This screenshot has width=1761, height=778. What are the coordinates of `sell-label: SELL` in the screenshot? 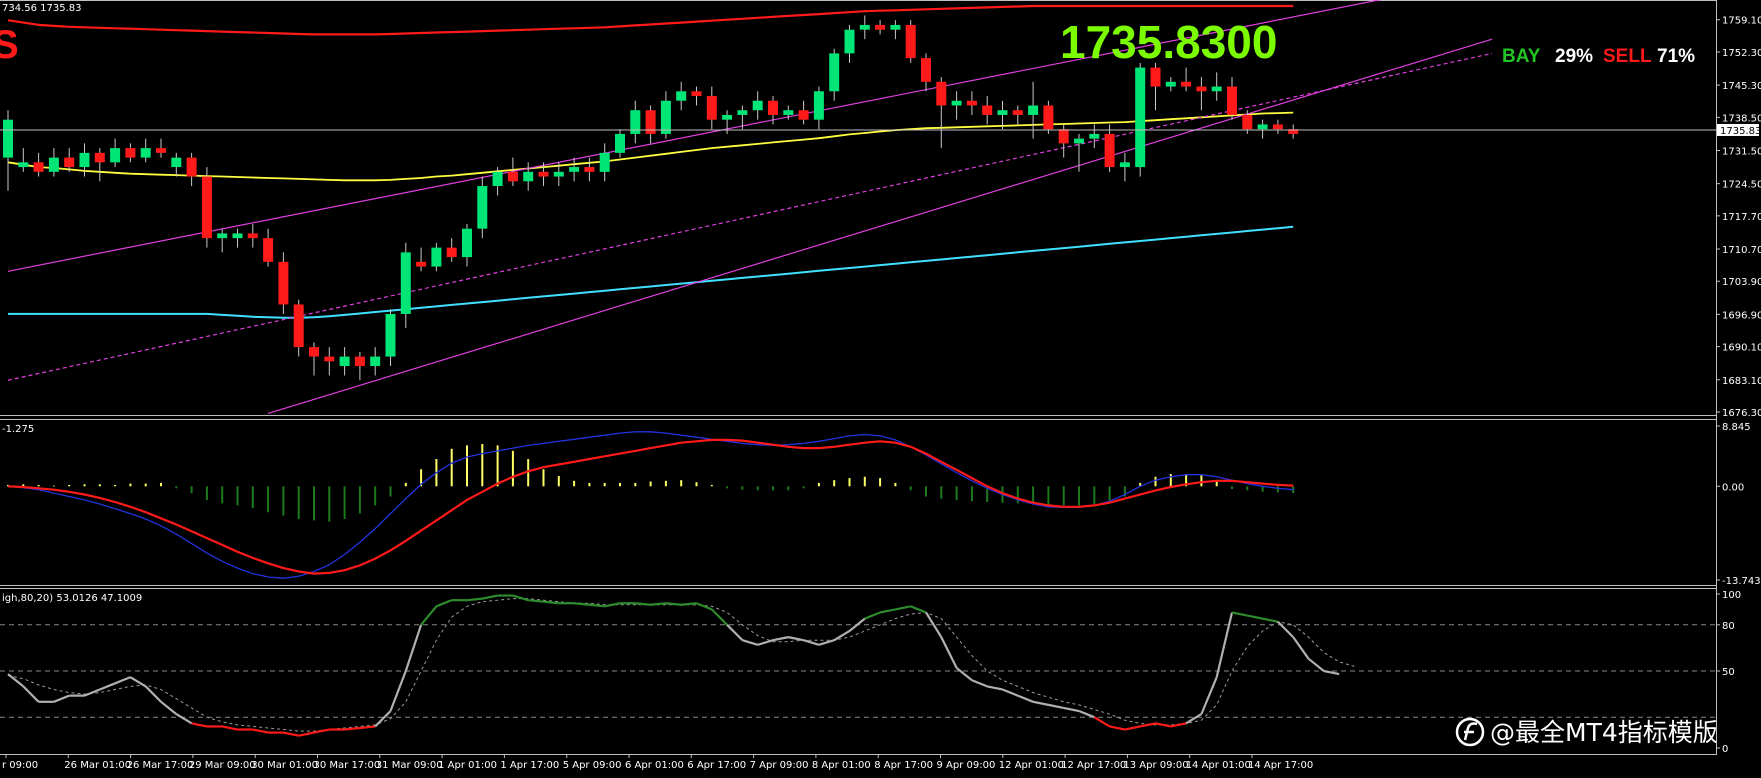 It's located at (1627, 56).